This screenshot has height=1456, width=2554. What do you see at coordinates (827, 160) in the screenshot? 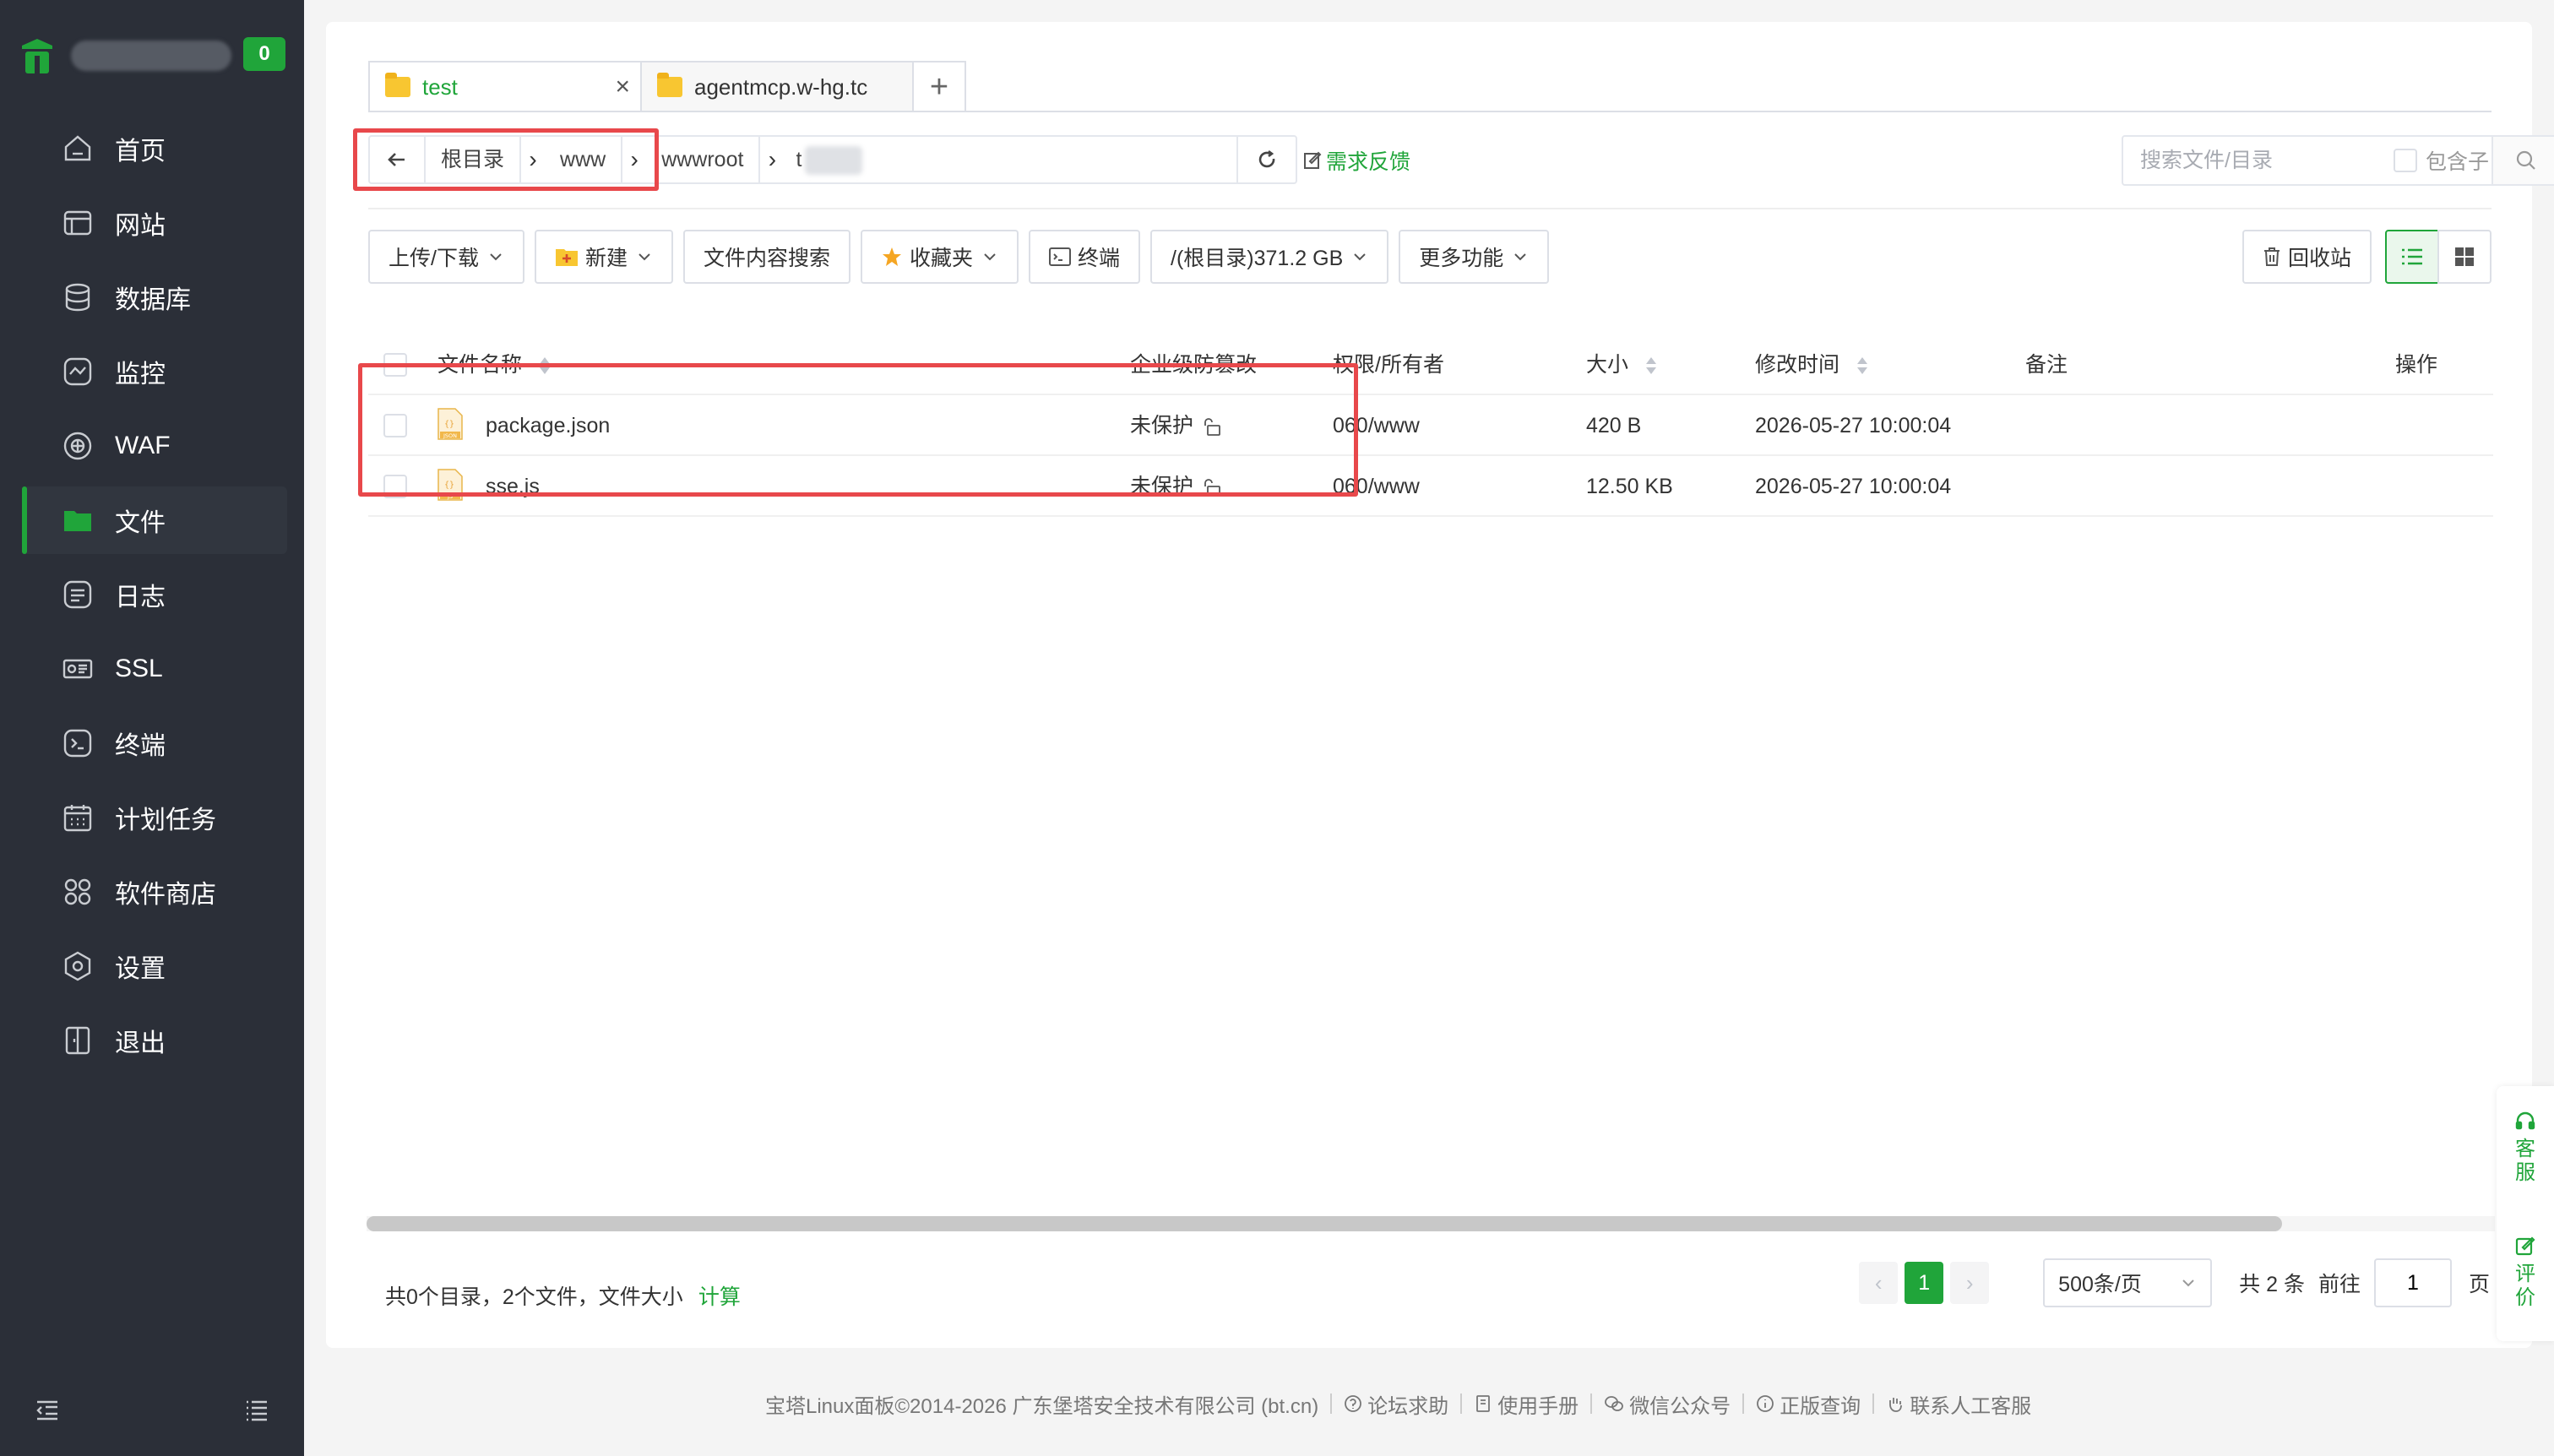
I see `breadcrumb-current: t` at bounding box center [827, 160].